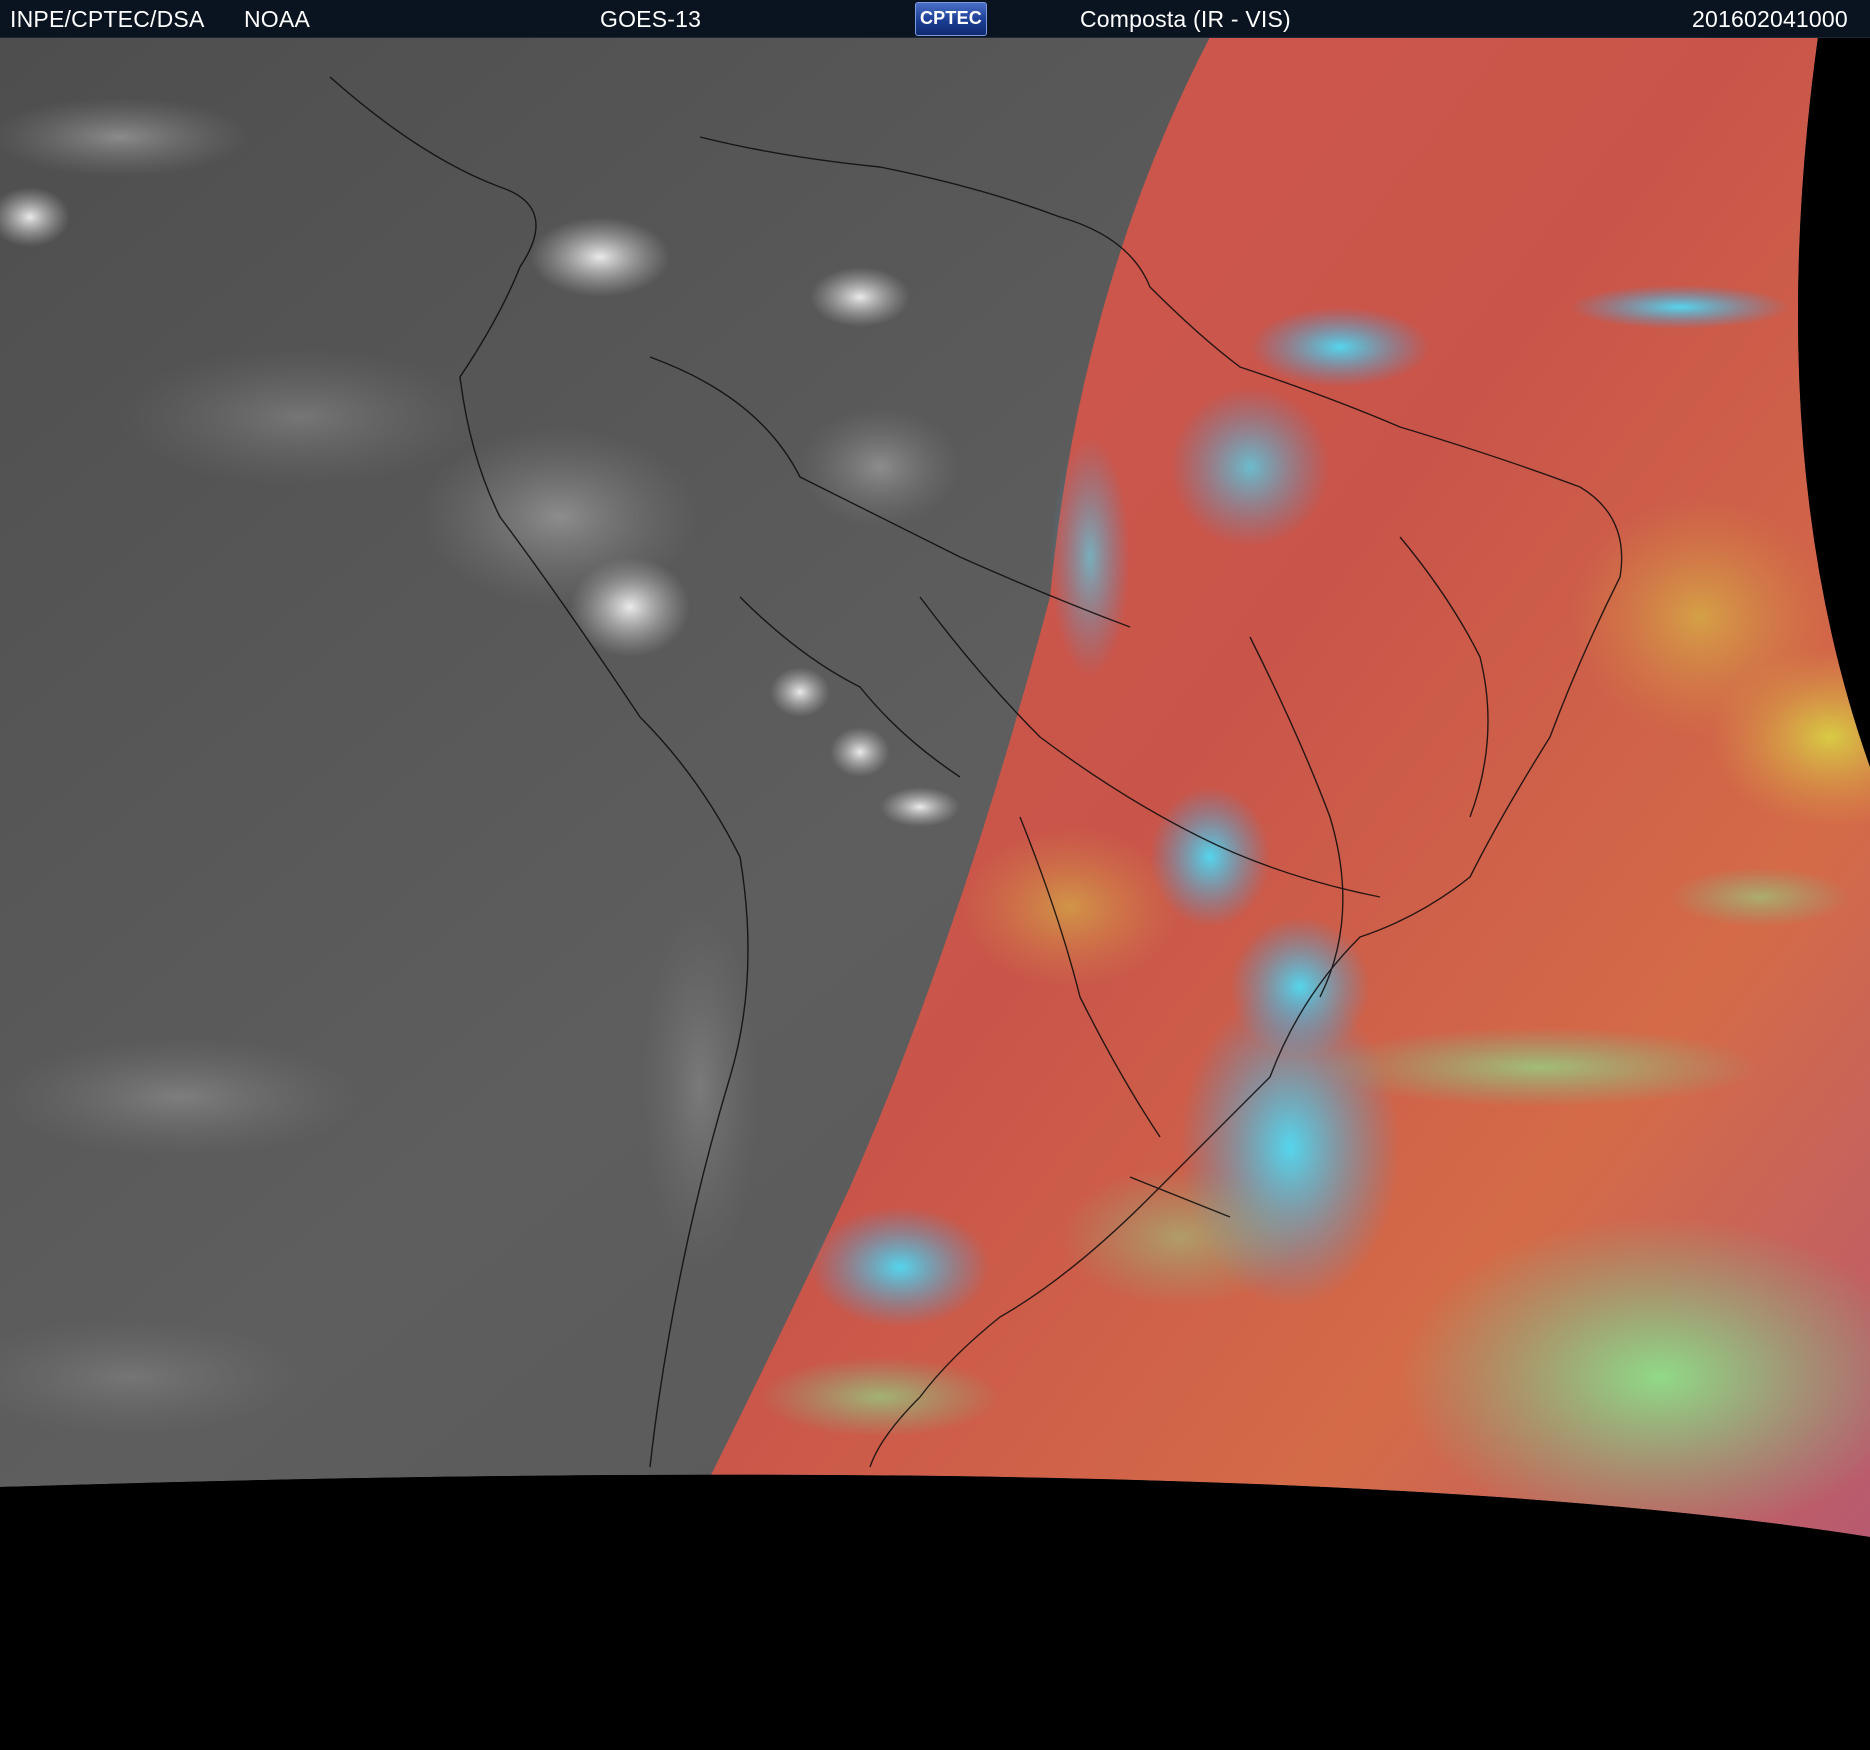  Describe the element at coordinates (951, 19) in the screenshot. I see `cptec-logo: CPTEC` at that location.